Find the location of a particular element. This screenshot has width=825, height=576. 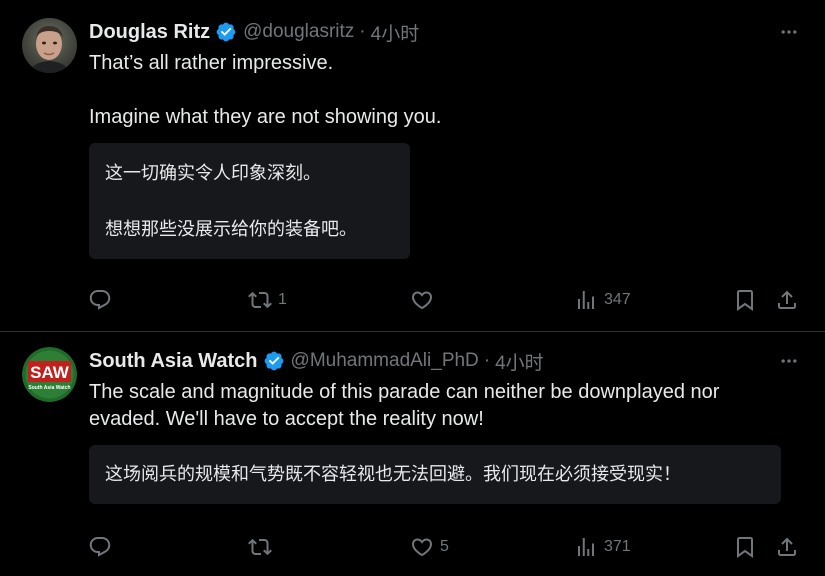

display-name: South Asia Watch is located at coordinates (173, 361).